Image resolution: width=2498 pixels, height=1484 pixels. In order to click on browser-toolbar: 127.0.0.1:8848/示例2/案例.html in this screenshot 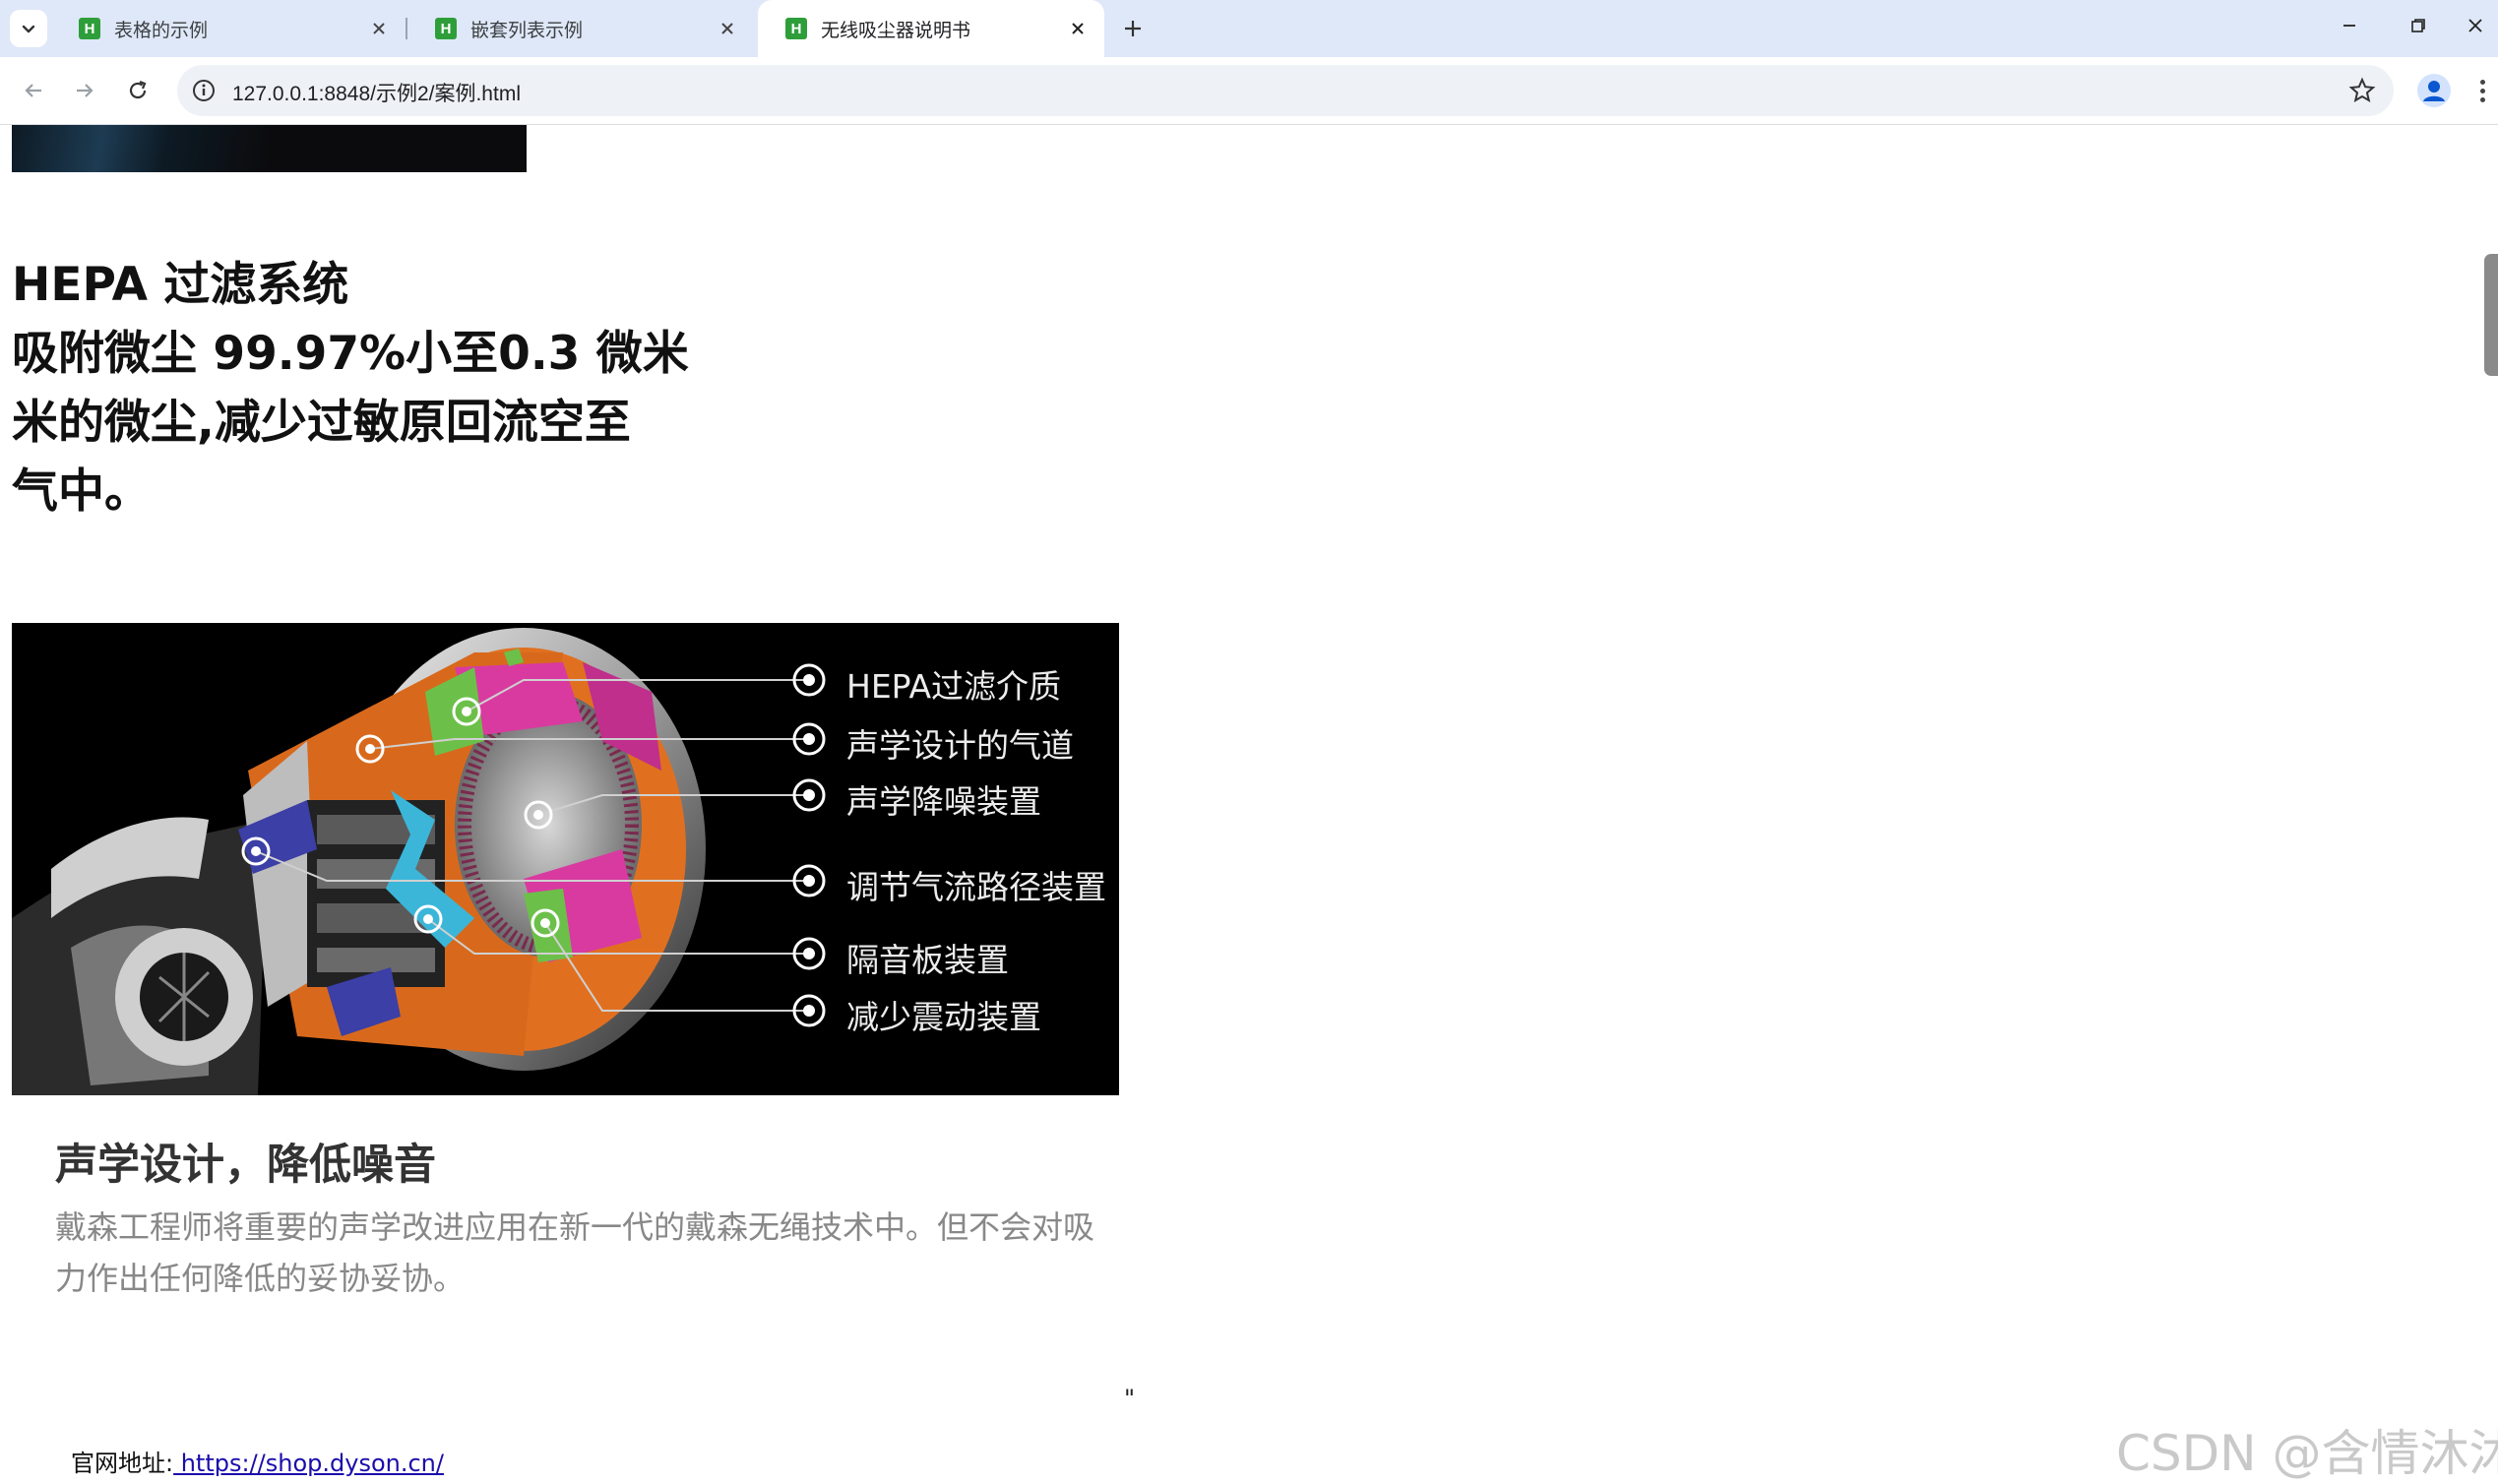, I will do `click(1249, 91)`.